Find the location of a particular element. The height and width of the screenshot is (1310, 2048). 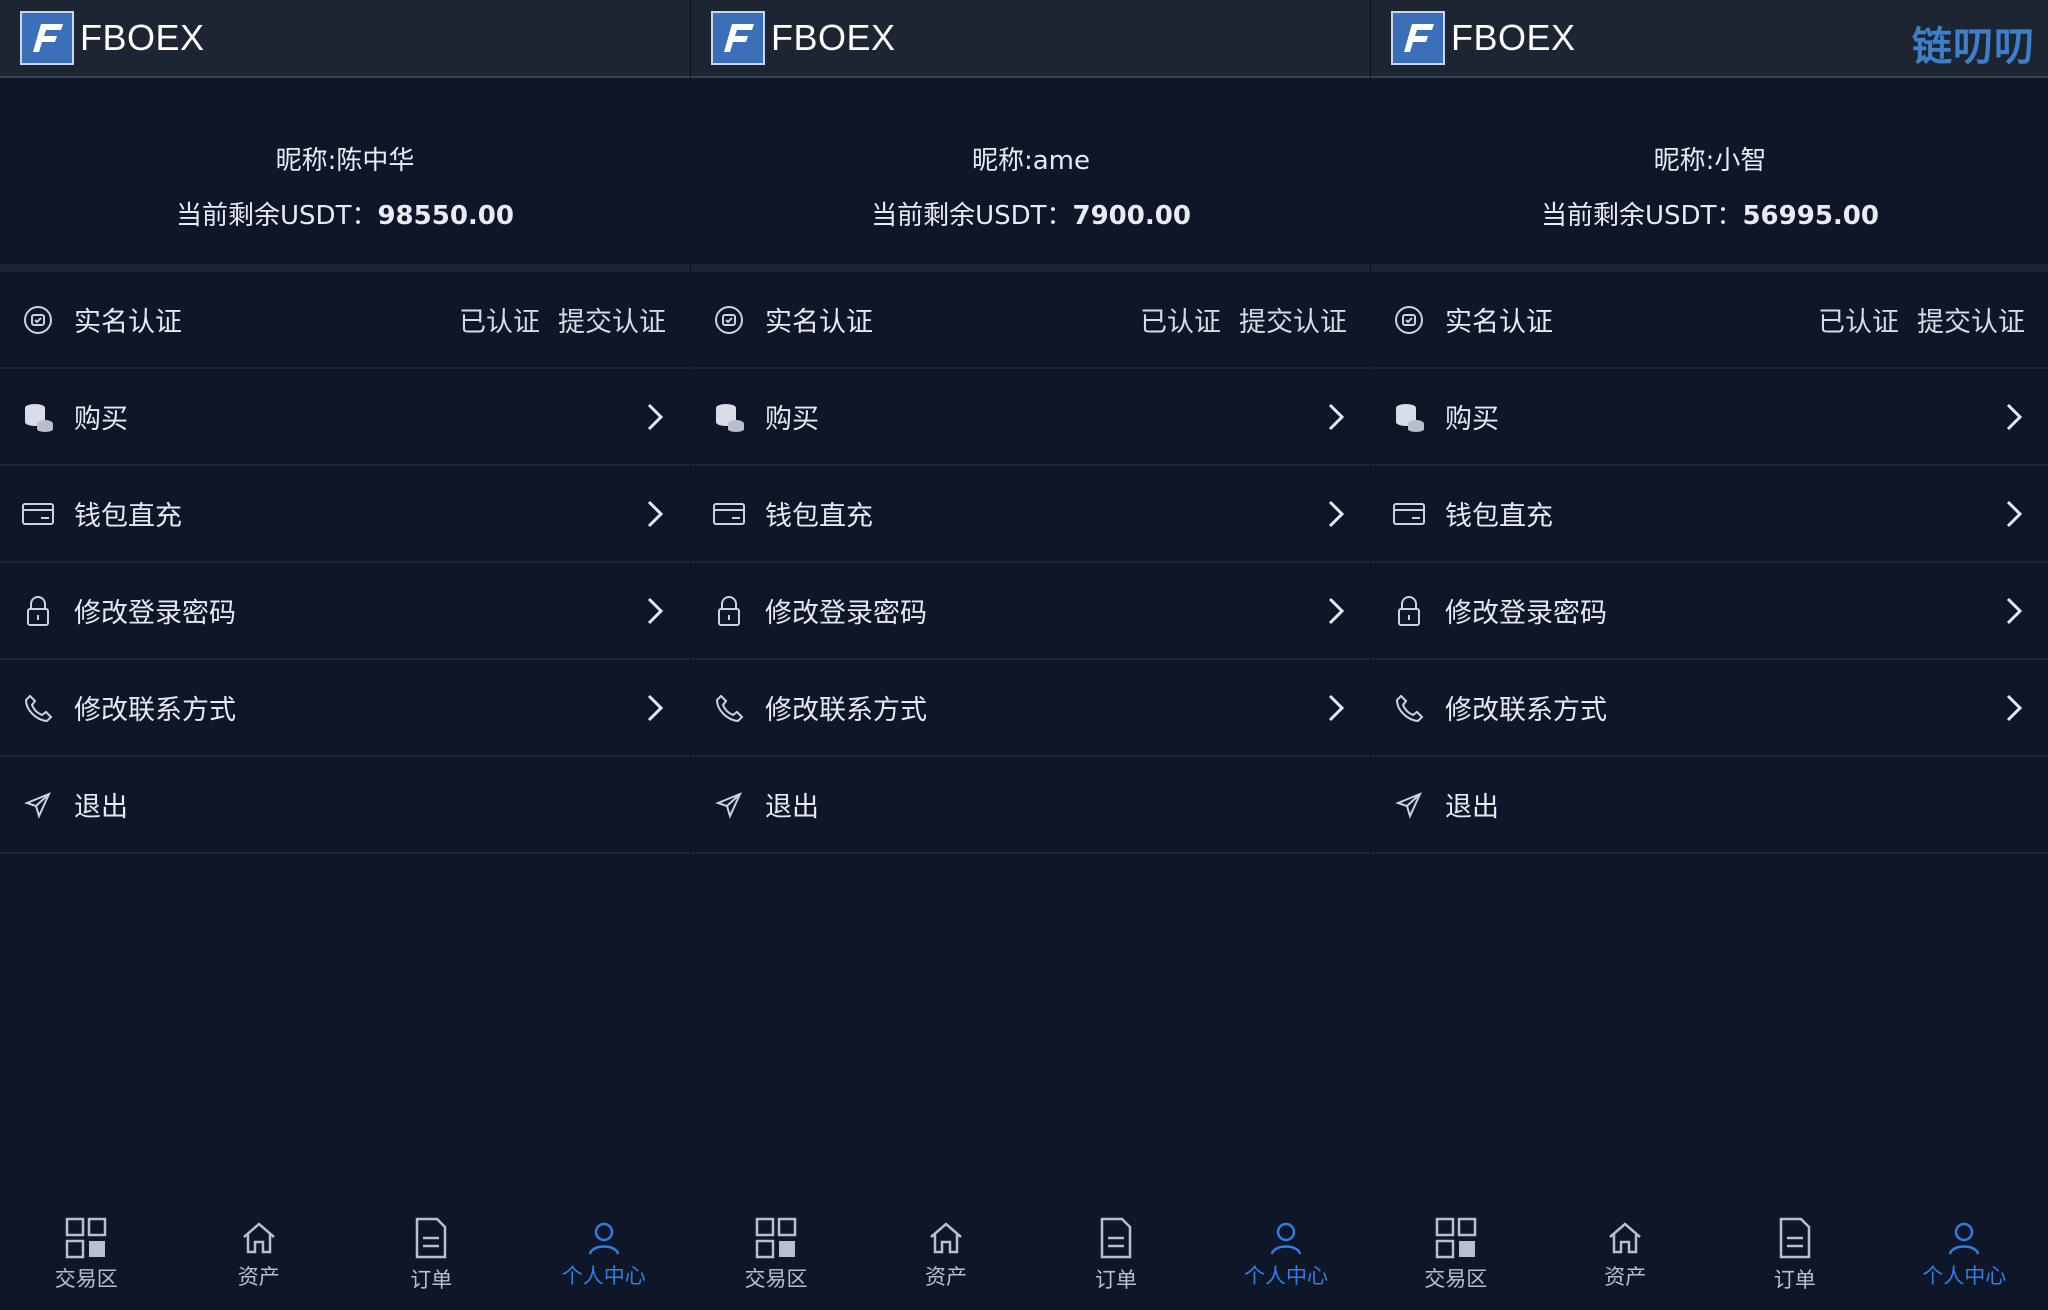

menu-label-password: 修改登录密码 is located at coordinates (155, 613).